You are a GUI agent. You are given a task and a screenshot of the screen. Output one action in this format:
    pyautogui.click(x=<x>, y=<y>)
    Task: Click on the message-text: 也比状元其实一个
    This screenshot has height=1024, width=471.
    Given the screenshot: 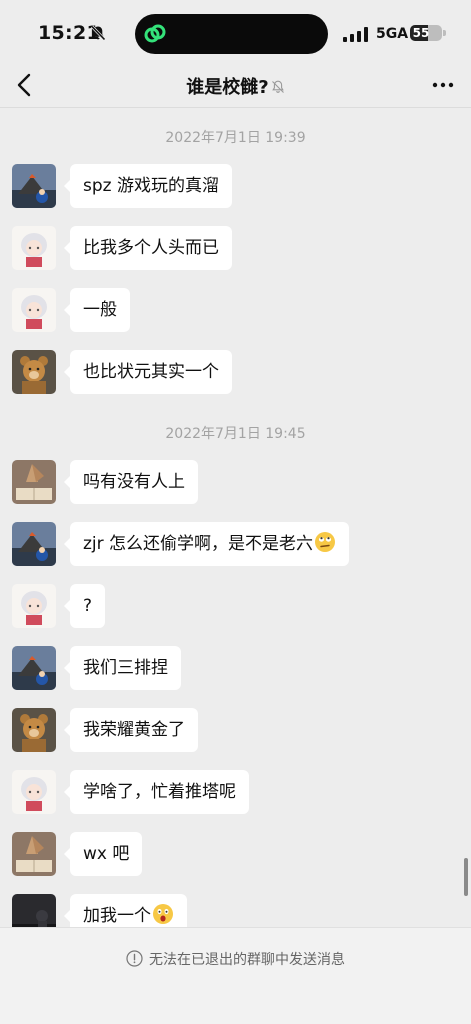 What is the action you would take?
    pyautogui.click(x=151, y=372)
    